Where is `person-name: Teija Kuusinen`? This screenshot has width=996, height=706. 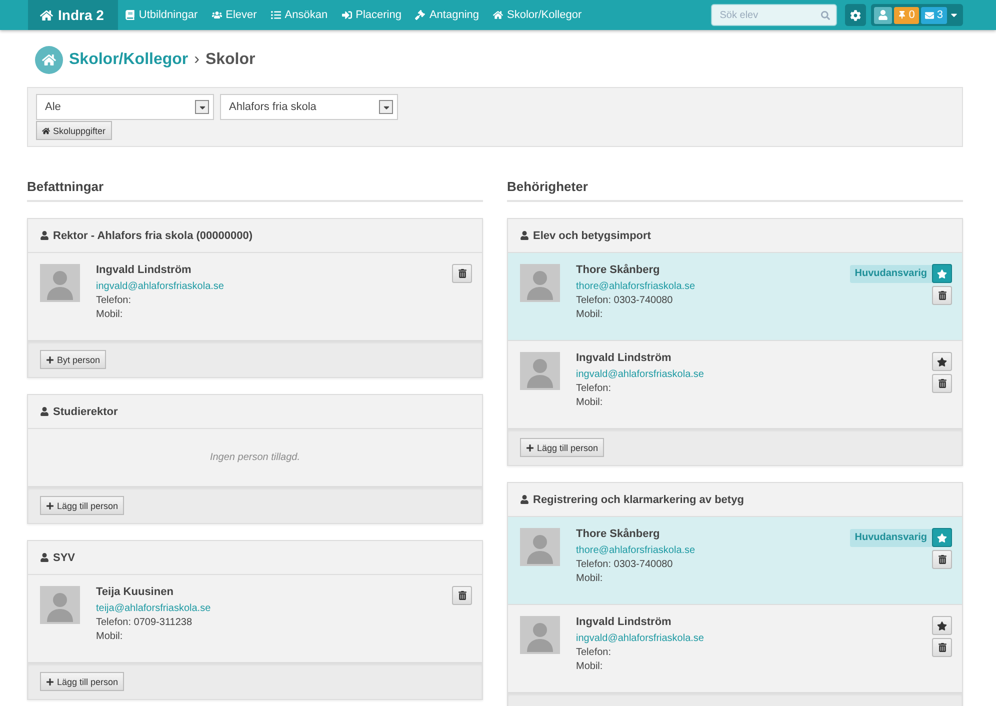
person-name: Teija Kuusinen is located at coordinates (135, 592).